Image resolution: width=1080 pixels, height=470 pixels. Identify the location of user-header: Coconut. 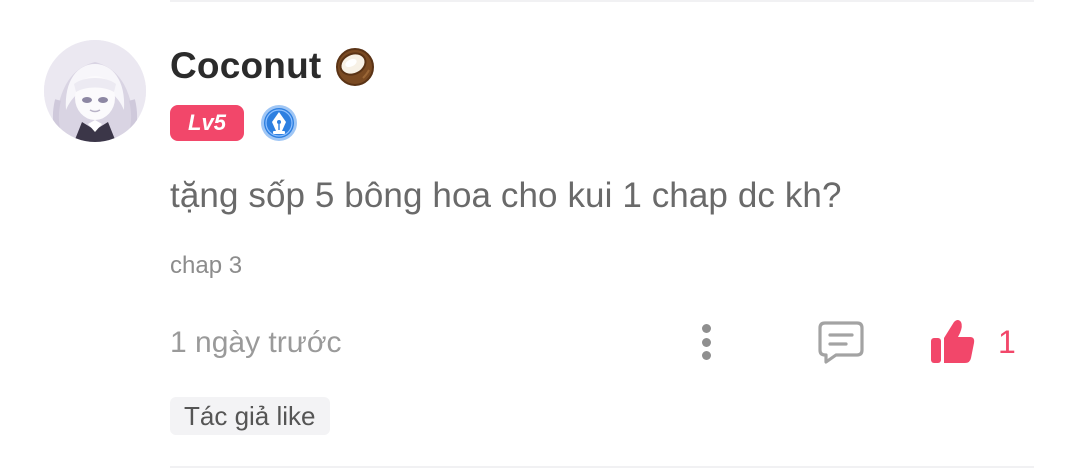
(273, 66).